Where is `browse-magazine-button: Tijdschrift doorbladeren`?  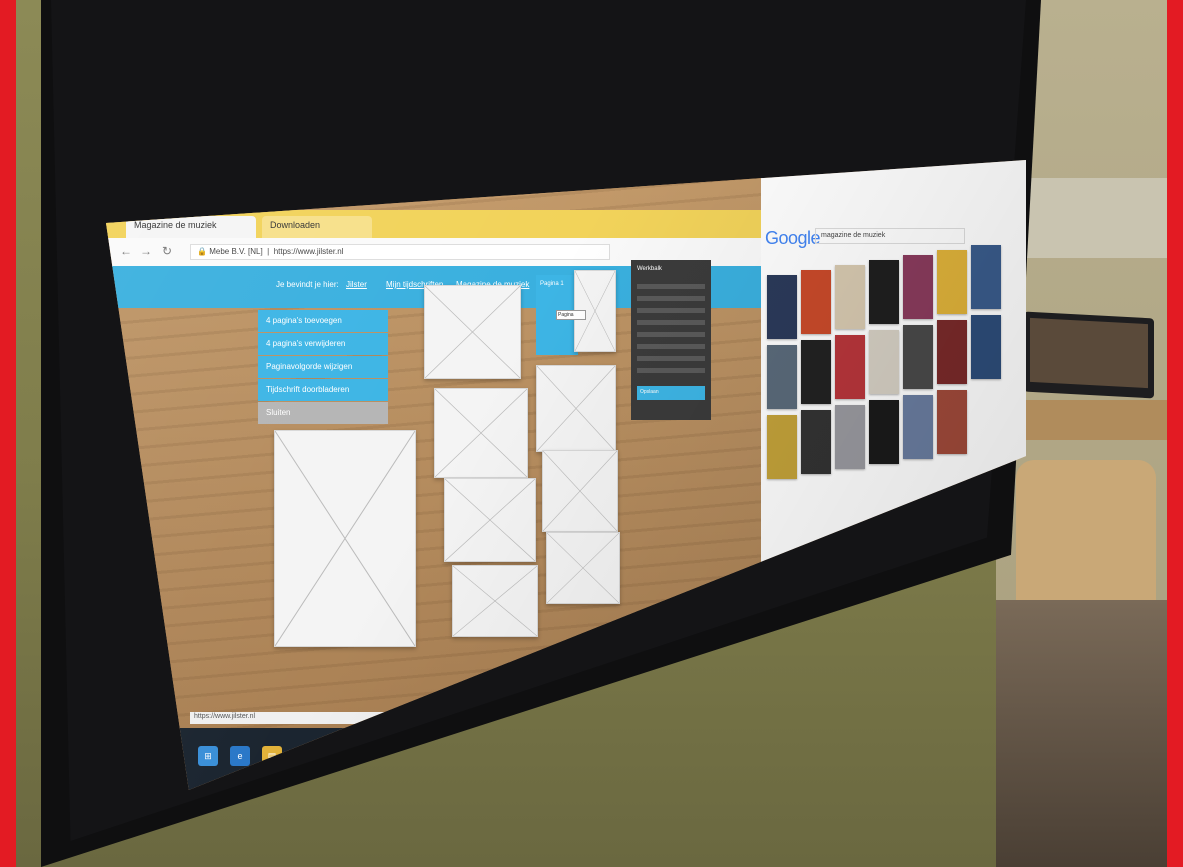 browse-magazine-button: Tijdschrift doorbladeren is located at coordinates (323, 390).